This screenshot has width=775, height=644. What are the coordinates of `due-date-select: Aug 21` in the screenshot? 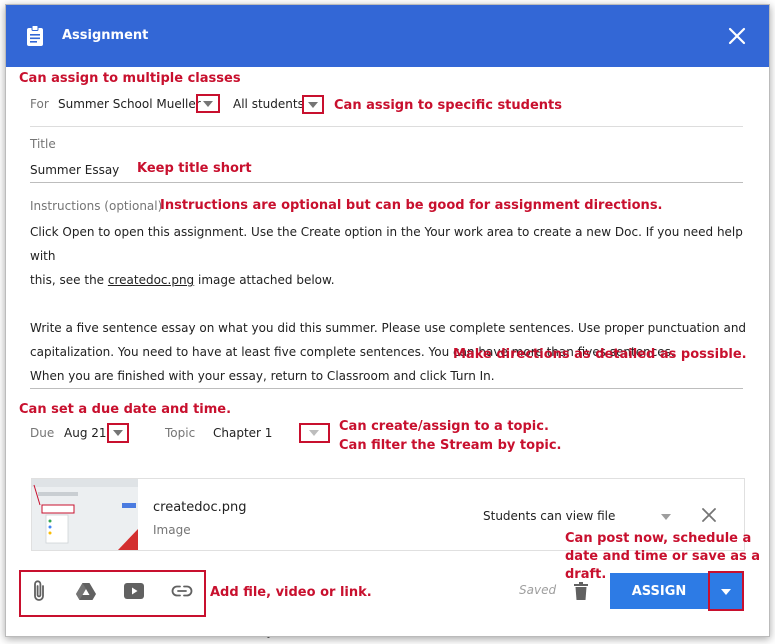 It's located at (85, 433).